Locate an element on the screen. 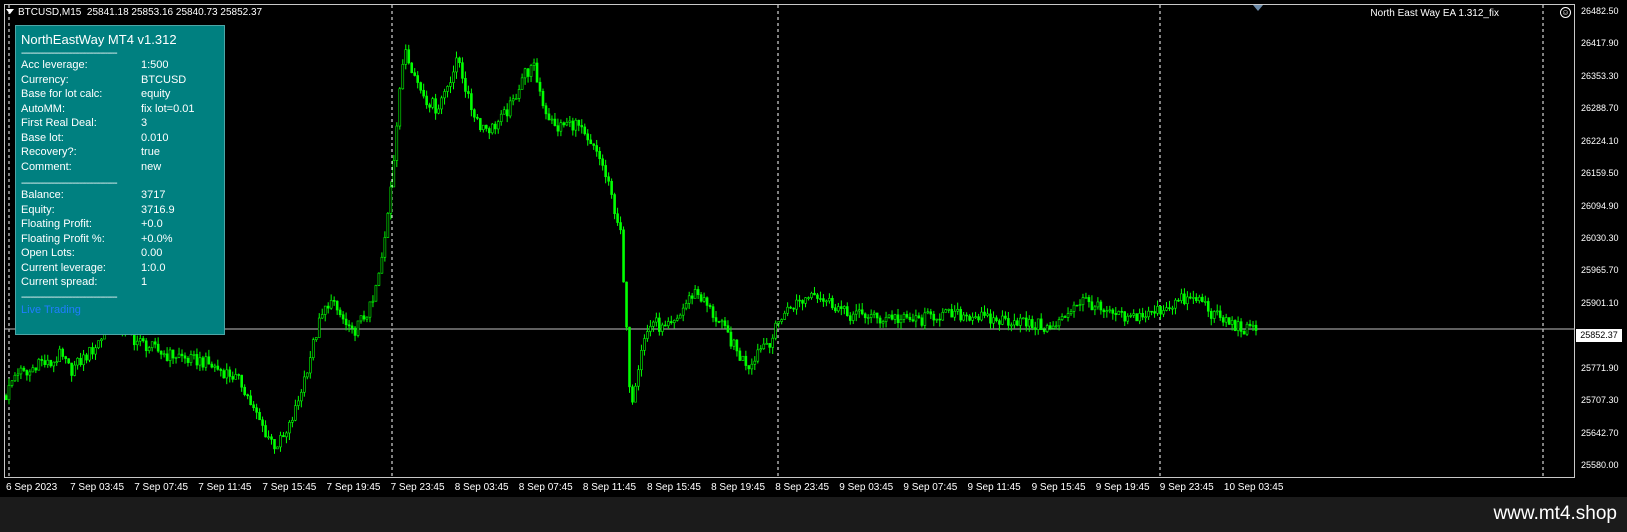 This screenshot has height=532, width=1627. price-tick-label: 25580.00 is located at coordinates (1600, 465).